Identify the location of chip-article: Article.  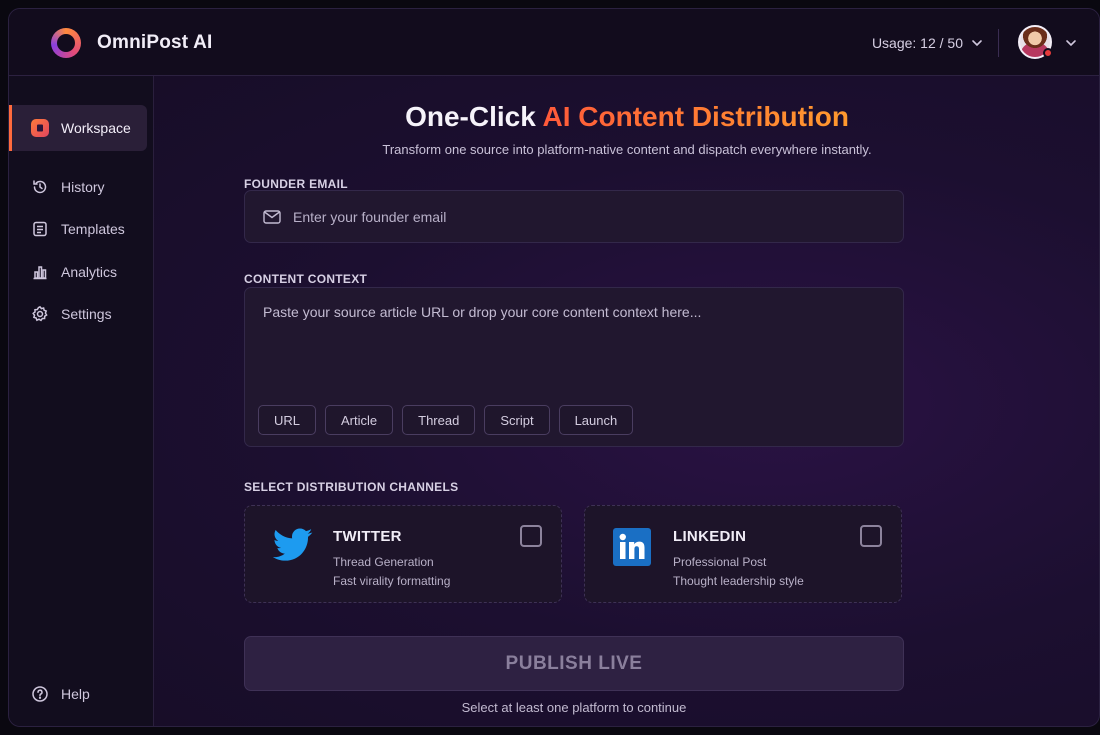
(359, 420).